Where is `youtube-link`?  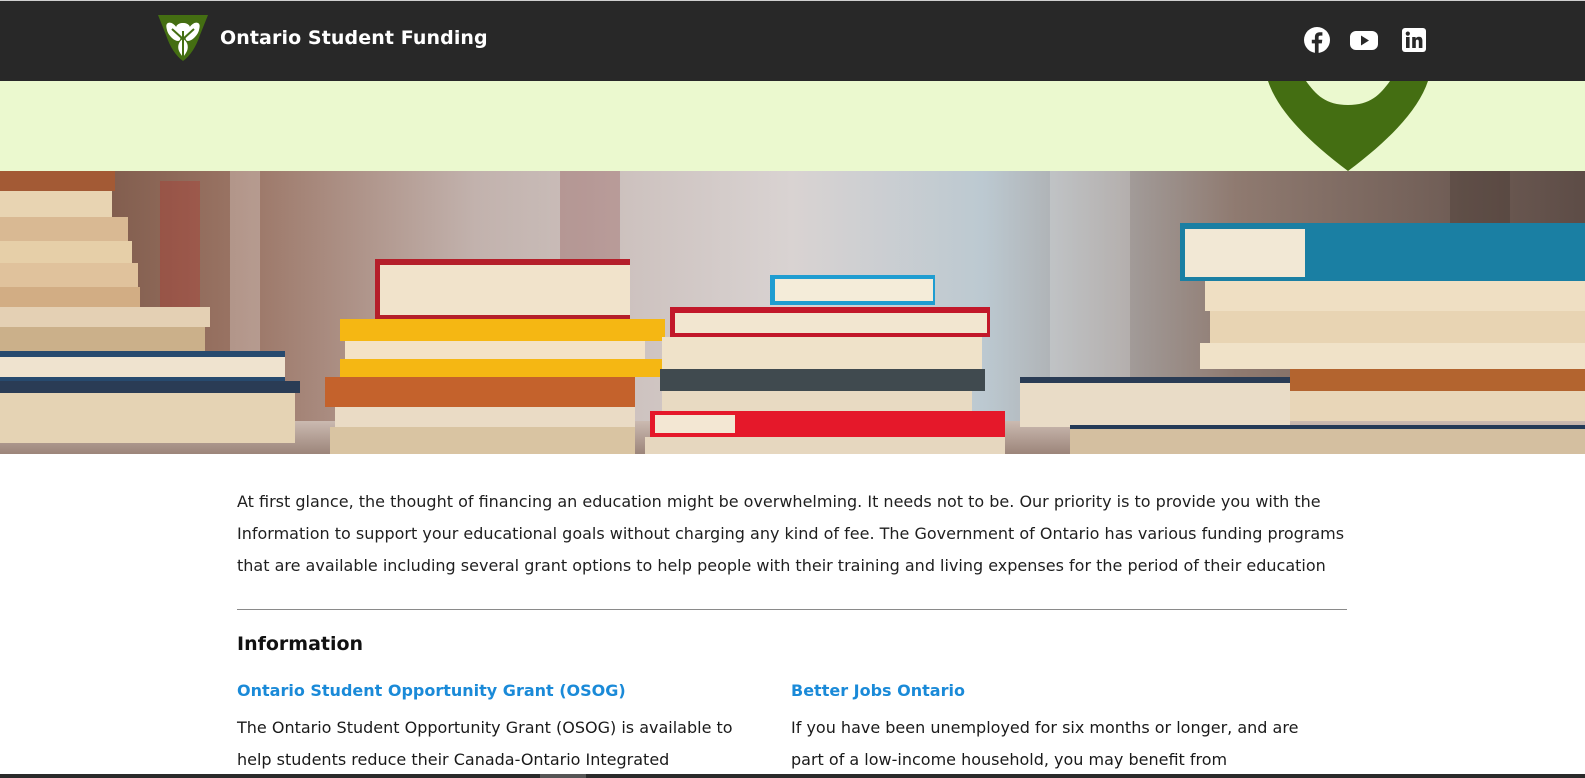 youtube-link is located at coordinates (1364, 40).